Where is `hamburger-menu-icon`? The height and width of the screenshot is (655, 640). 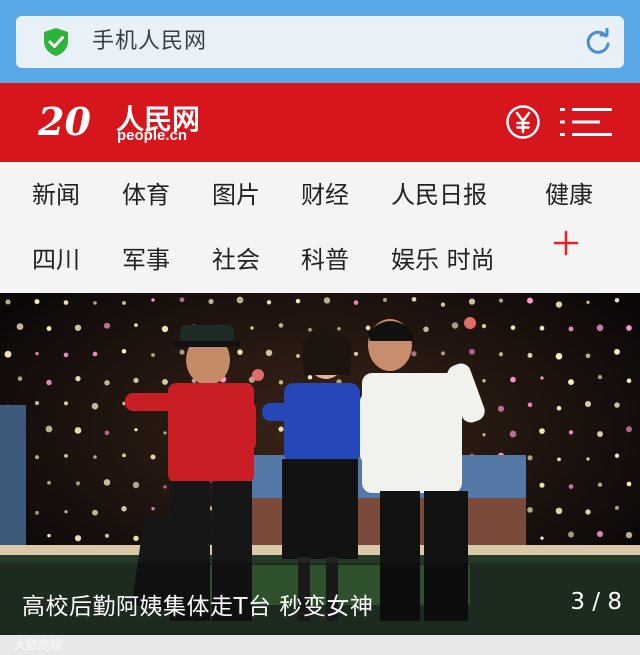
hamburger-menu-icon is located at coordinates (586, 122).